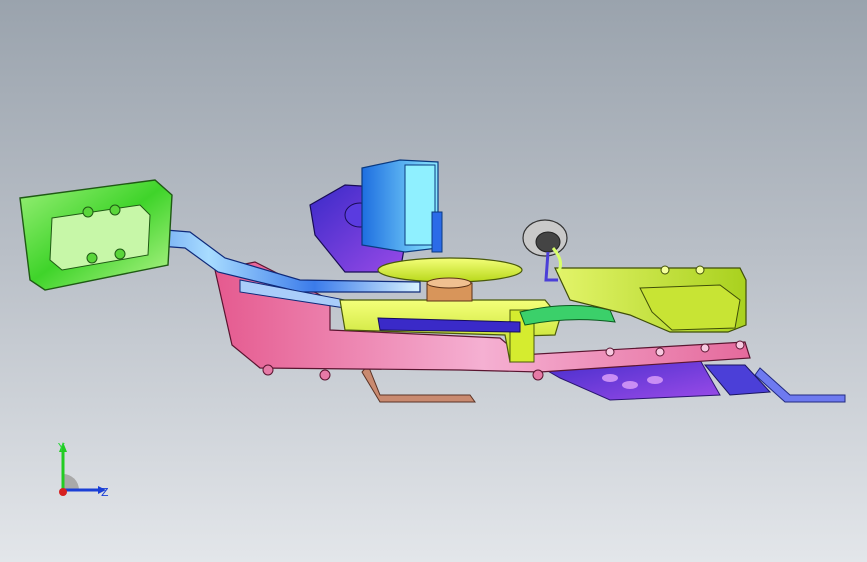 The height and width of the screenshot is (562, 867). What do you see at coordinates (774, 383) in the screenshot?
I see `lower-bracket-right` at bounding box center [774, 383].